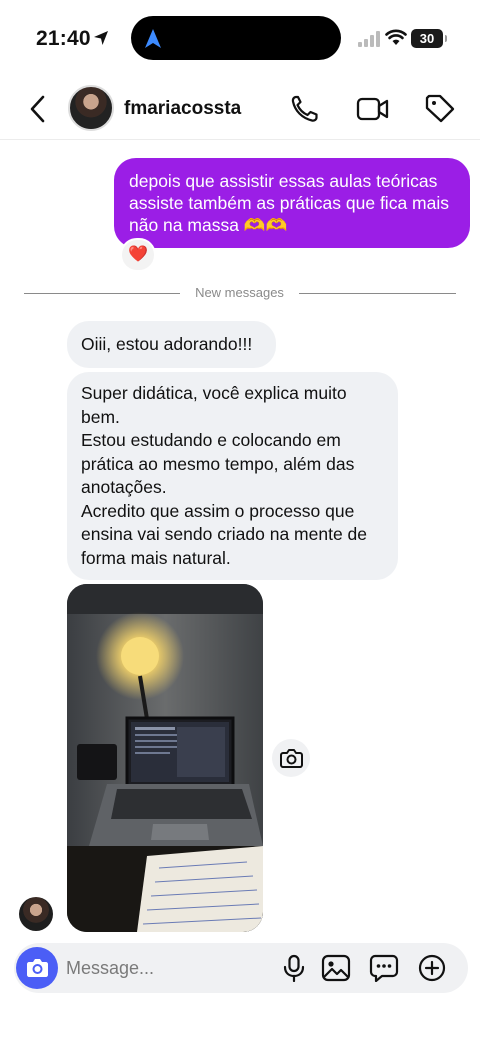  I want to click on received-message-bubble: Oiii, estou adorando!!!, so click(171, 344).